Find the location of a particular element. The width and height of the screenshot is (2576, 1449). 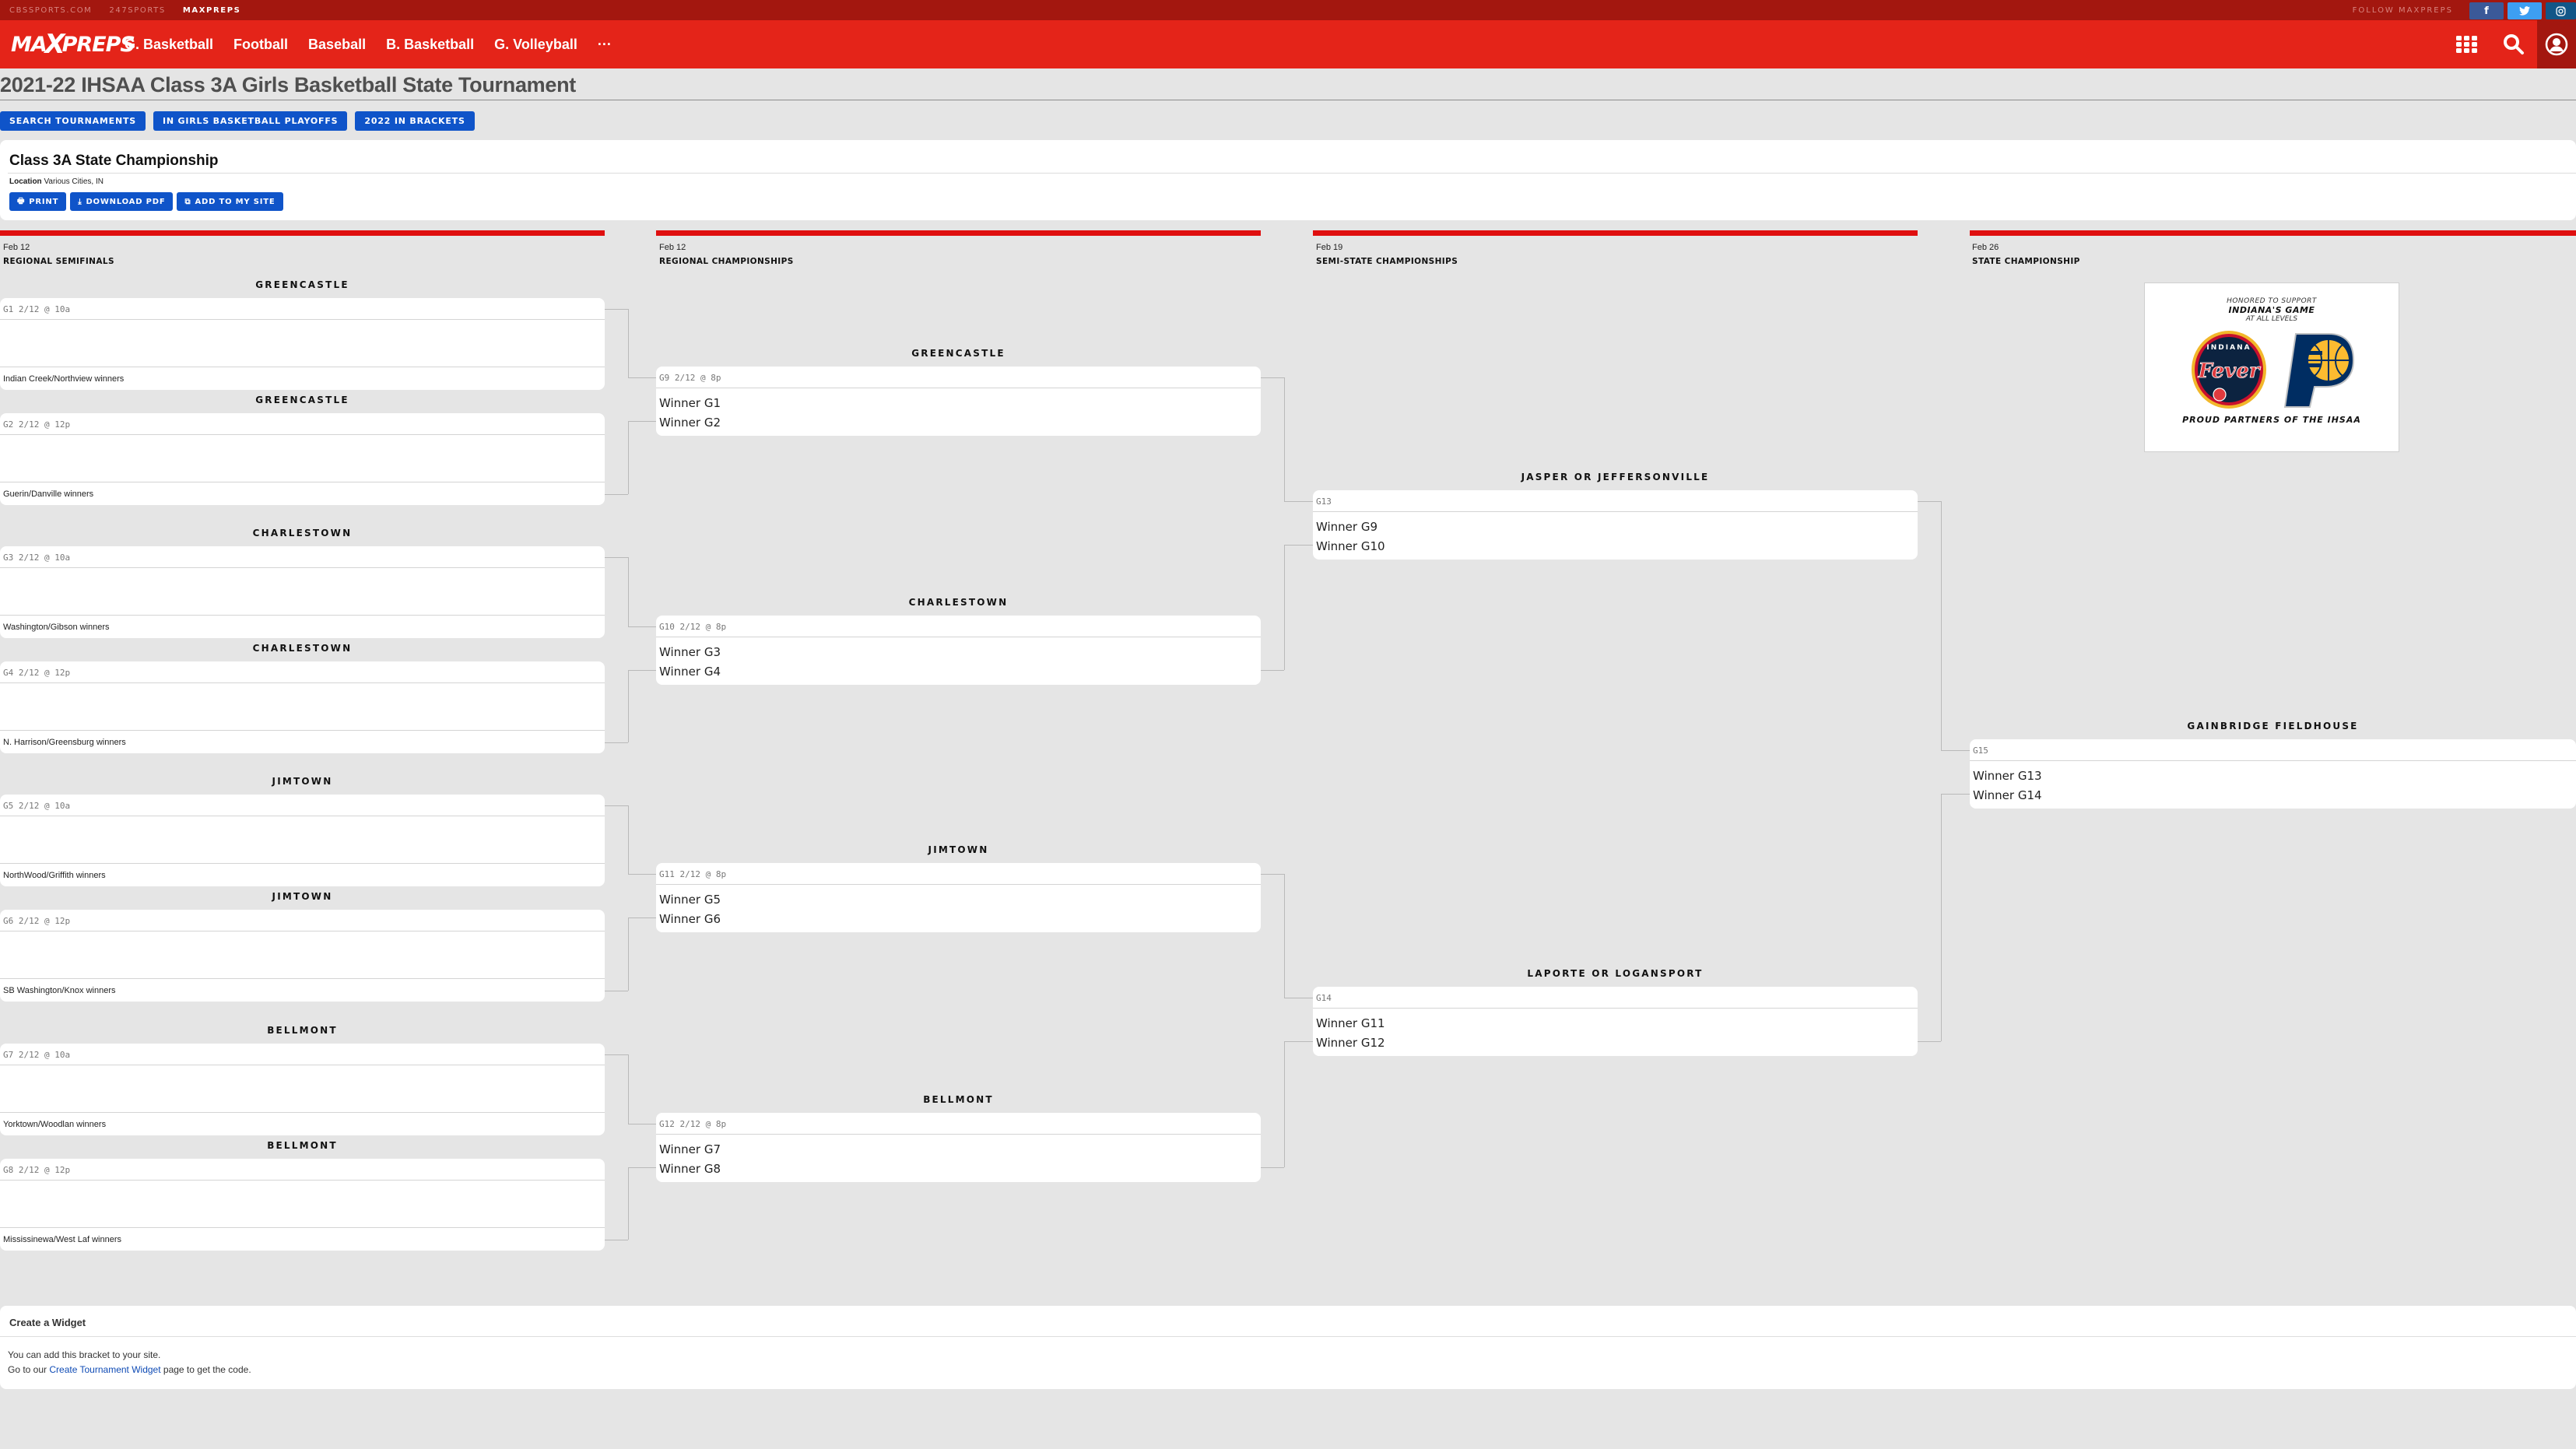

match-card-g3: G3 2/12 @ 10a Washington/Gibson winners is located at coordinates (303, 592).